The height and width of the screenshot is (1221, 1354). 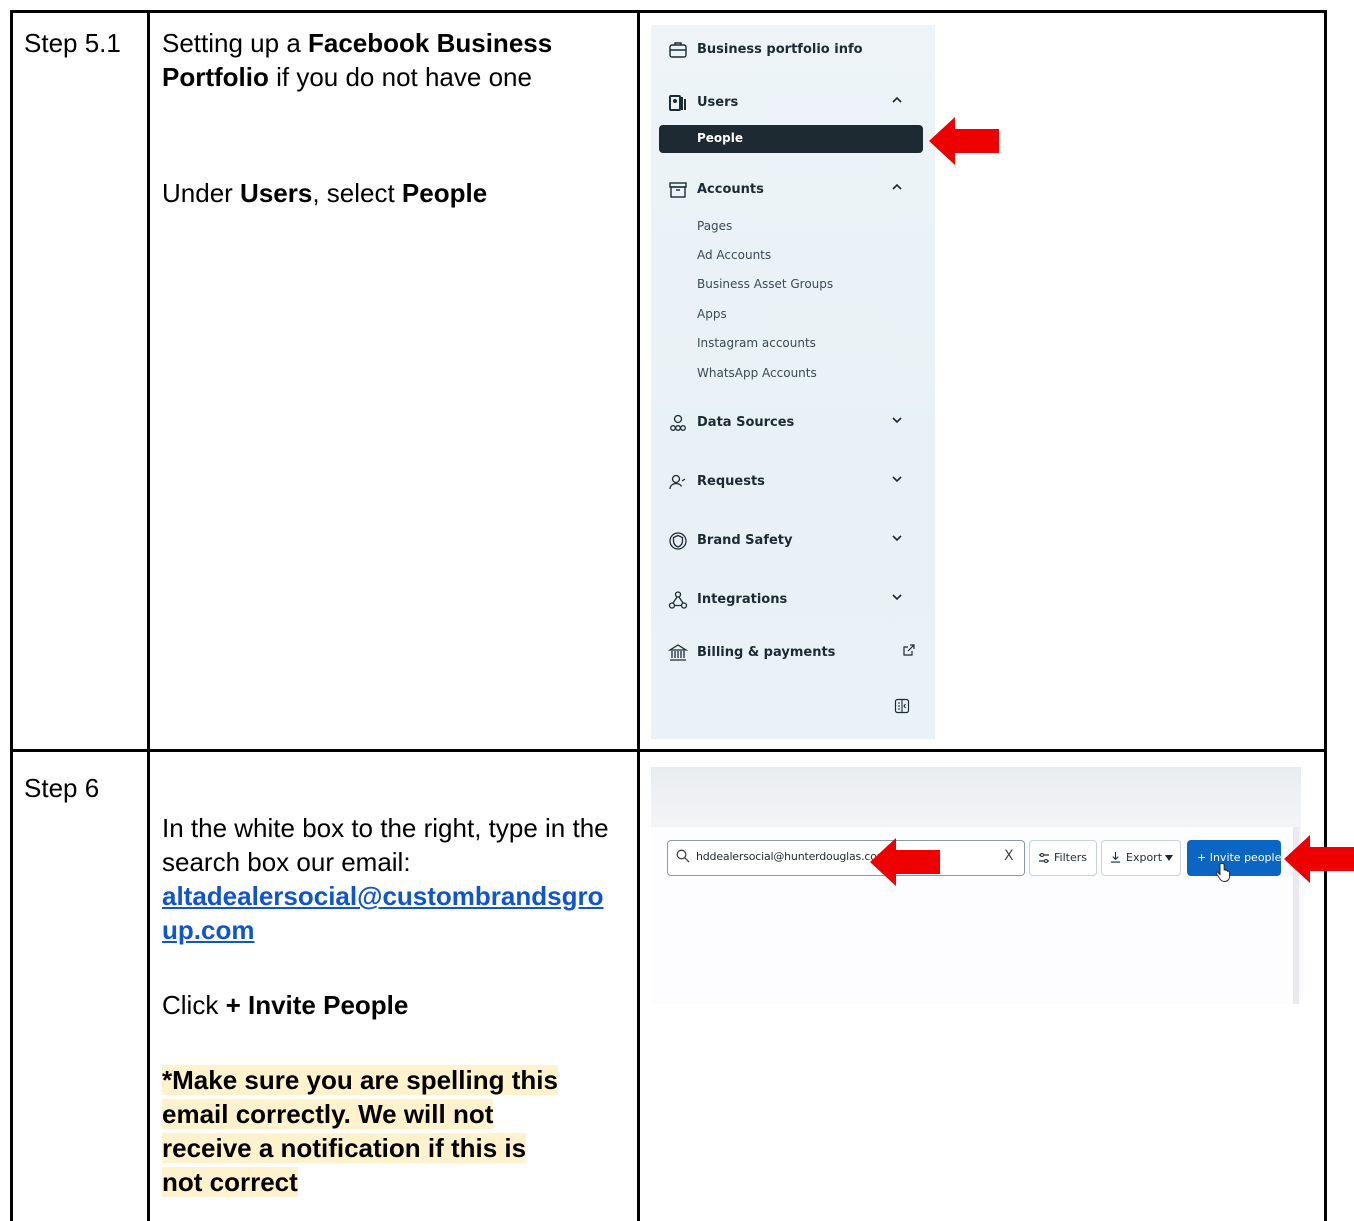 What do you see at coordinates (1044, 858) in the screenshot?
I see `filters-icon` at bounding box center [1044, 858].